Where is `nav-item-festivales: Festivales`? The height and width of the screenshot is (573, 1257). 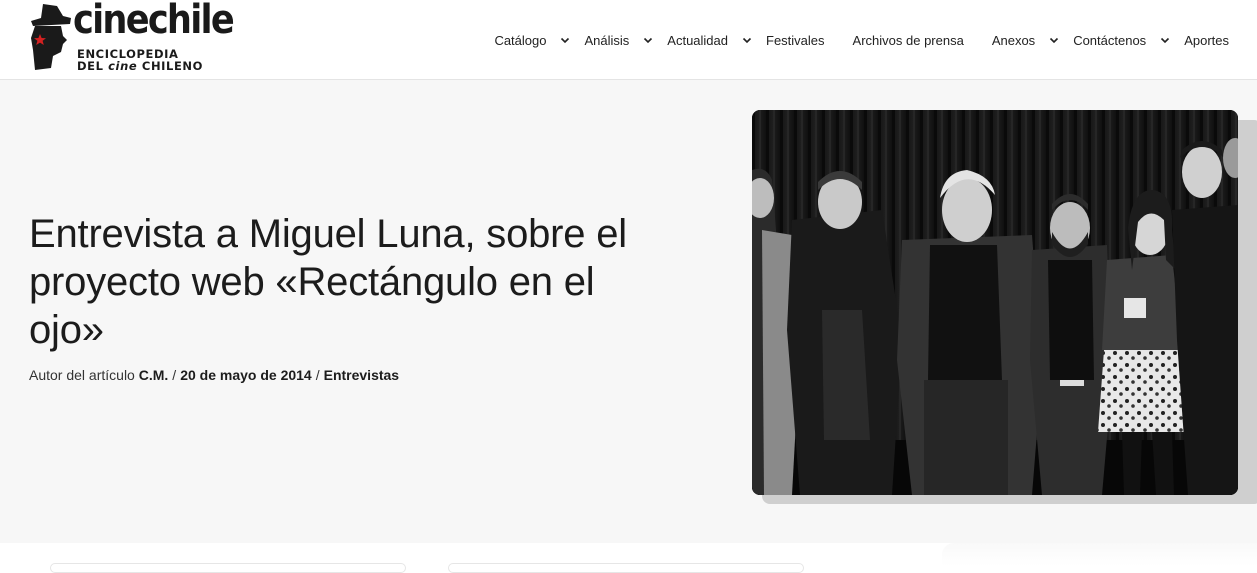 nav-item-festivales: Festivales is located at coordinates (795, 40).